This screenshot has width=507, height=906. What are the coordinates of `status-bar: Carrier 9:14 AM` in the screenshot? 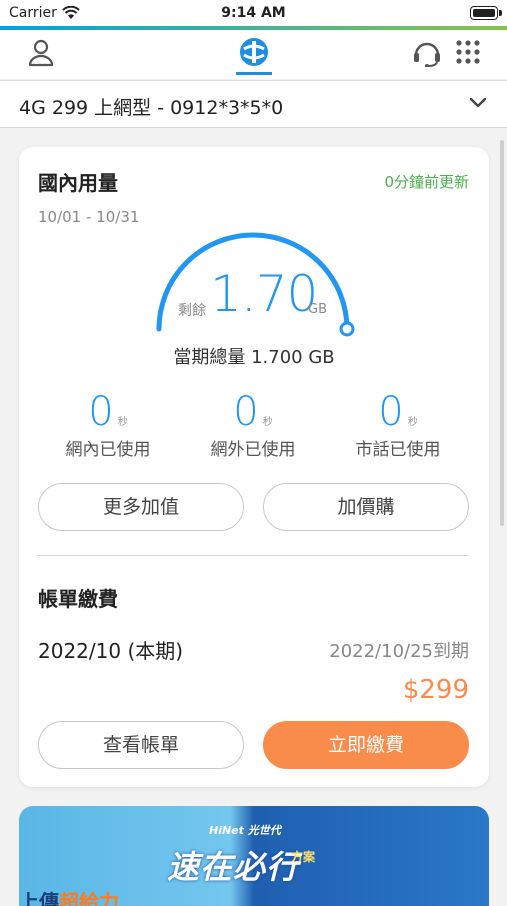 It's located at (253, 13).